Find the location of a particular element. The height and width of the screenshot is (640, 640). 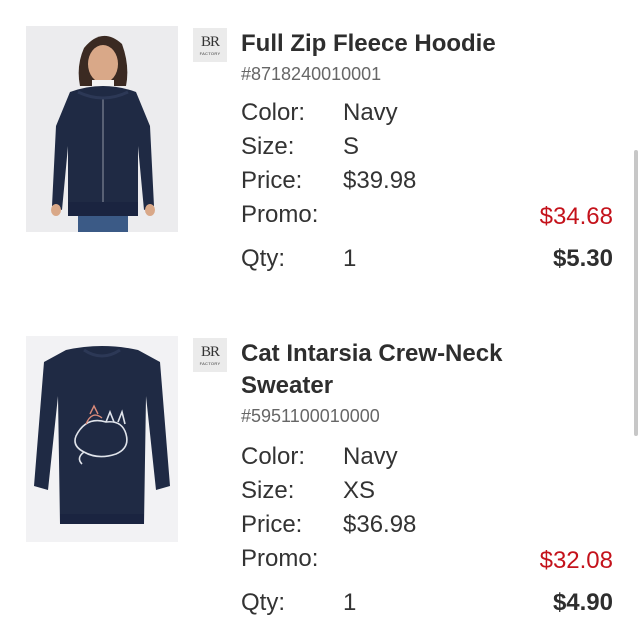

promo-row: Promo: $34.68 is located at coordinates (427, 216).